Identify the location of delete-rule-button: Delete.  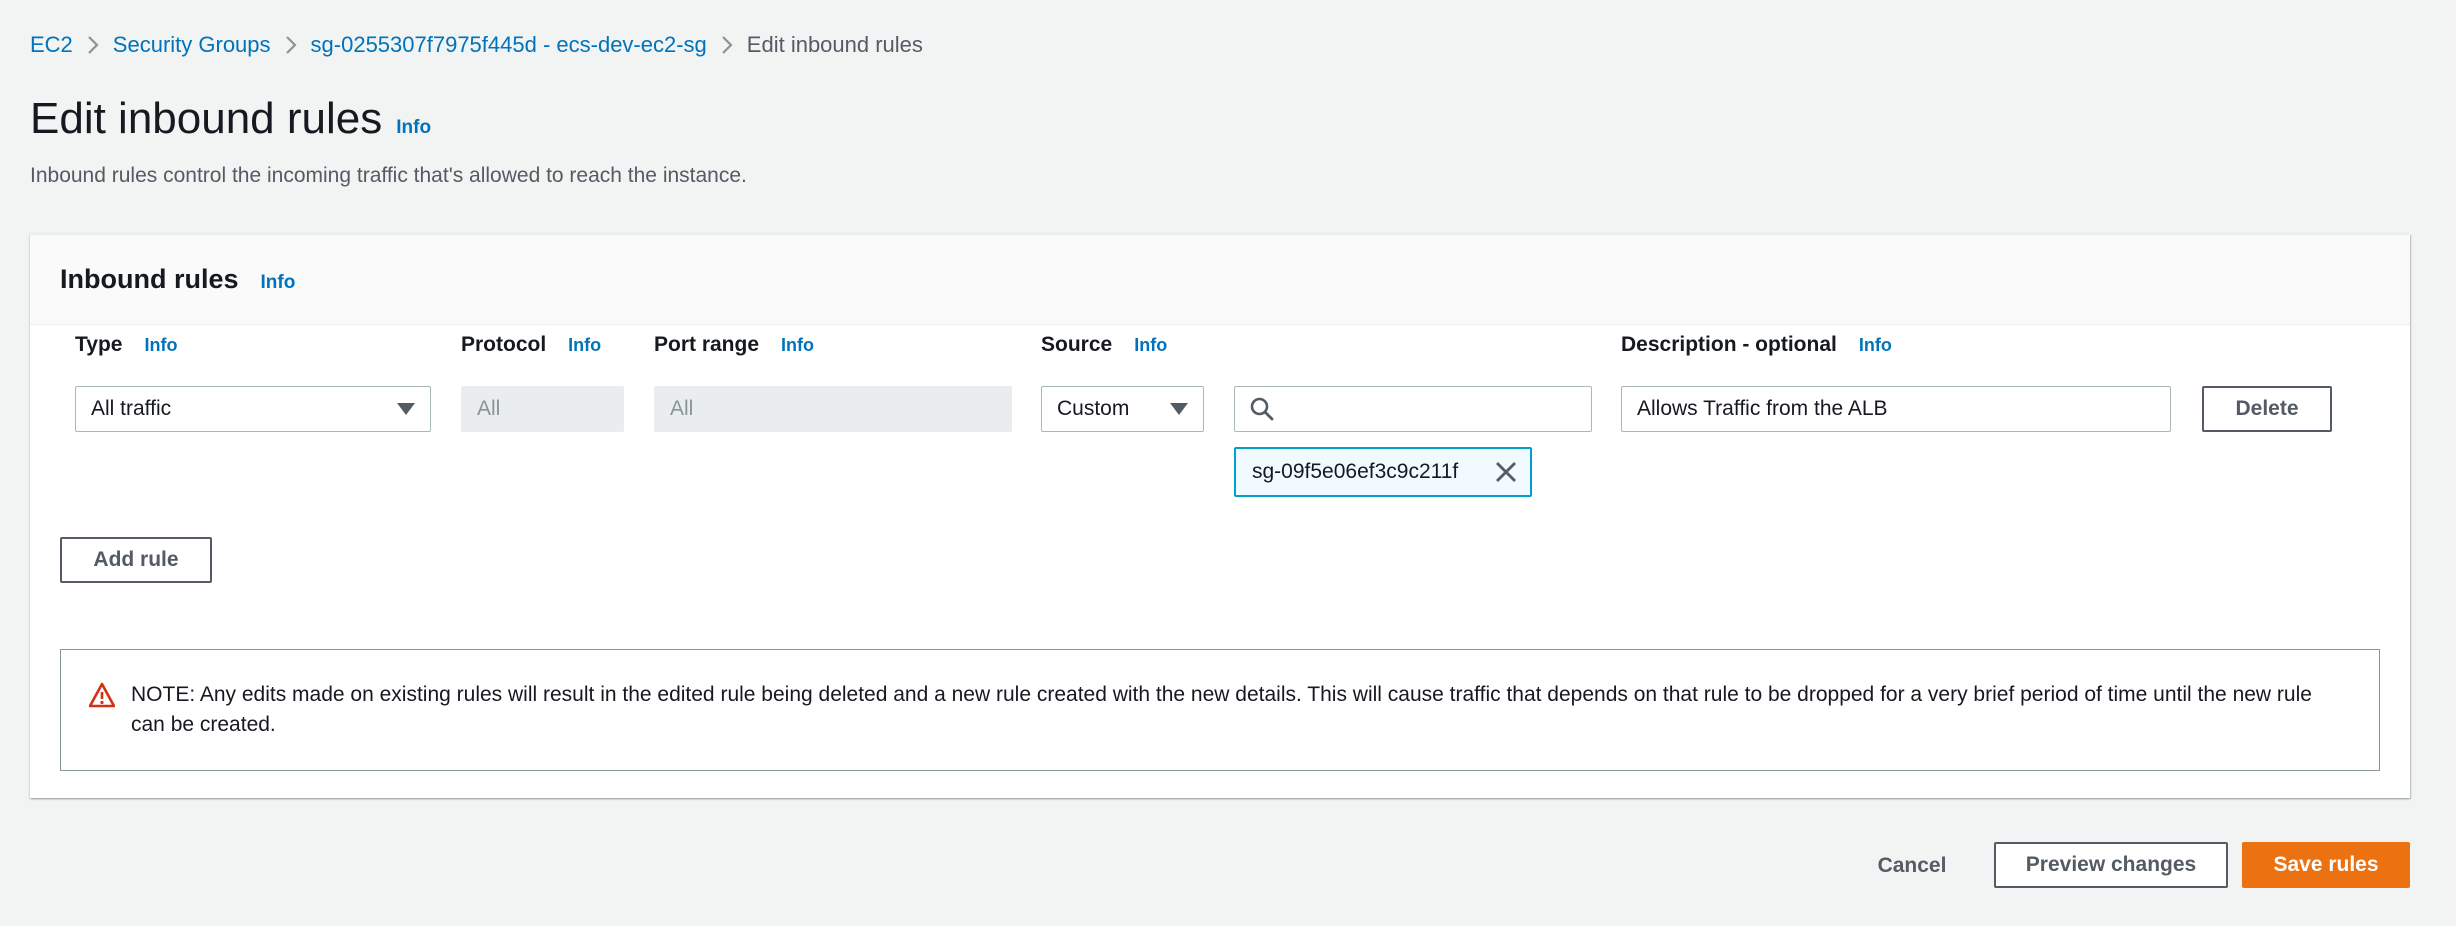
(2267, 409).